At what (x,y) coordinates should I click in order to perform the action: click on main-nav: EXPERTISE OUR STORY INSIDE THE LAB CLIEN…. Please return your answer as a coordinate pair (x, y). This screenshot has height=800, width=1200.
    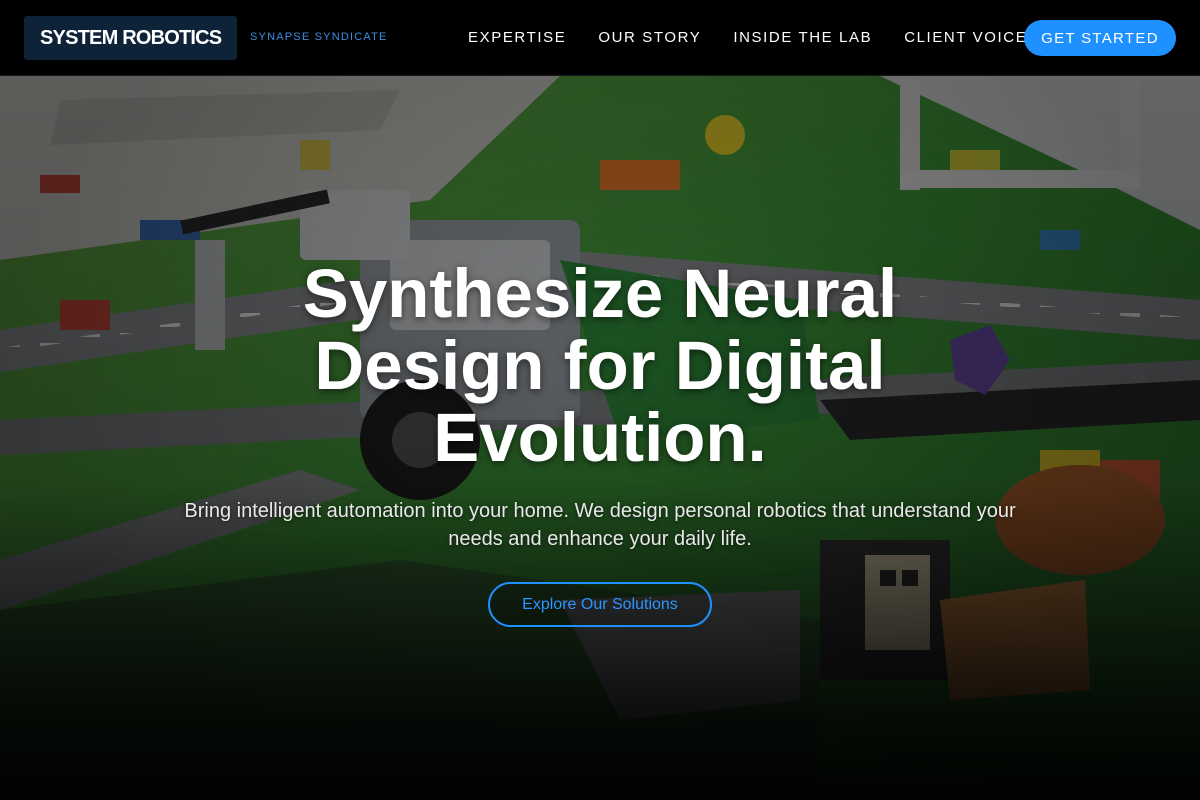
    Looking at the image, I should click on (747, 37).